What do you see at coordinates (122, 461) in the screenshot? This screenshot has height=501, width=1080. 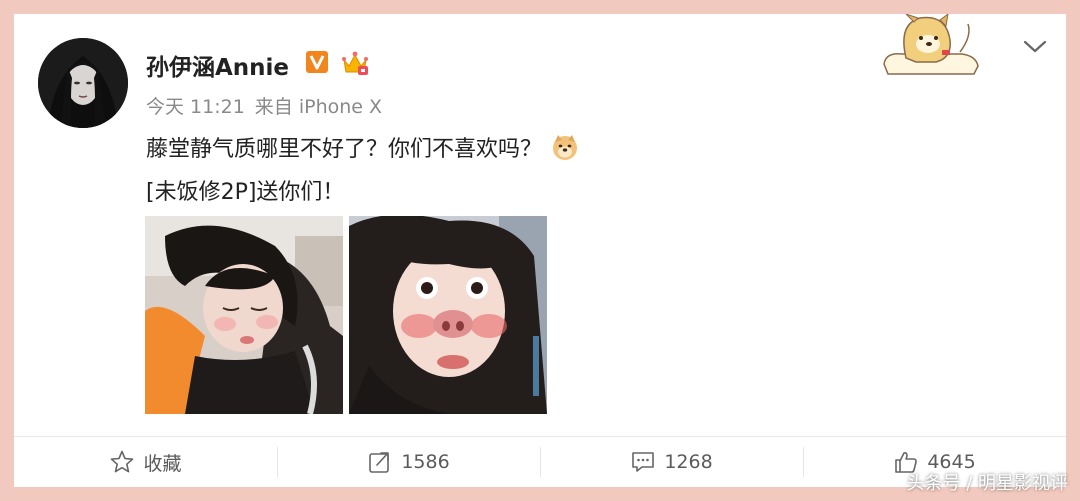 I see `star-icon` at bounding box center [122, 461].